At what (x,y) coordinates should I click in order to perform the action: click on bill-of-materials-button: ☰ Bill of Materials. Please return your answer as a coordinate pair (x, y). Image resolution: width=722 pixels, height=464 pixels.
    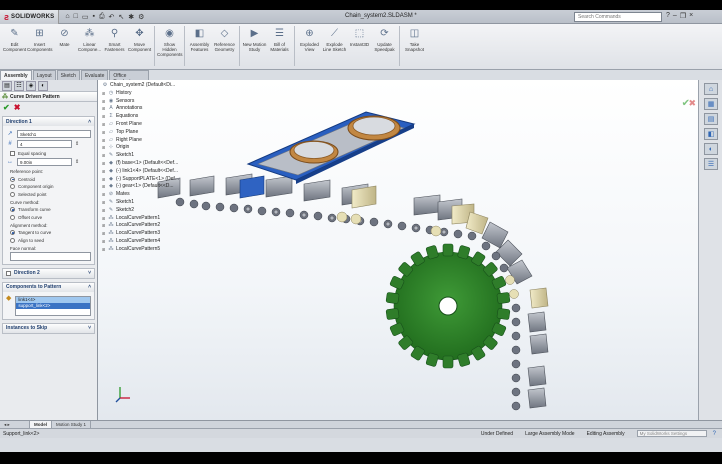
    Looking at the image, I should click on (279, 46).